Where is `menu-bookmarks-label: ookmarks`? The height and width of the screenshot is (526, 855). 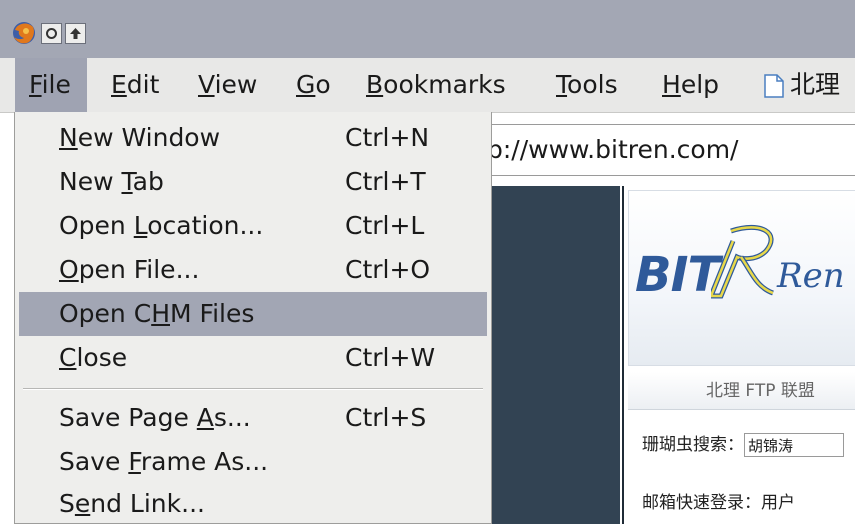
menu-bookmarks-label: ookmarks is located at coordinates (444, 84).